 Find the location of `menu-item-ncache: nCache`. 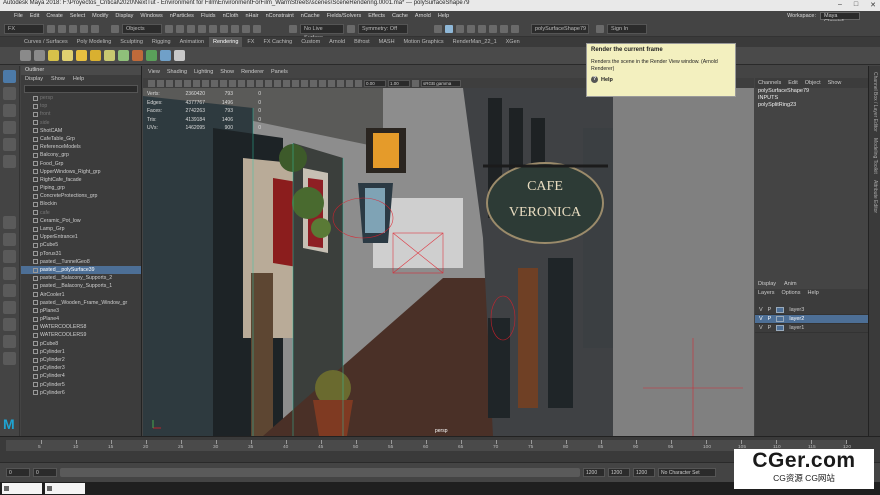

menu-item-ncache: nCache is located at coordinates (310, 16).